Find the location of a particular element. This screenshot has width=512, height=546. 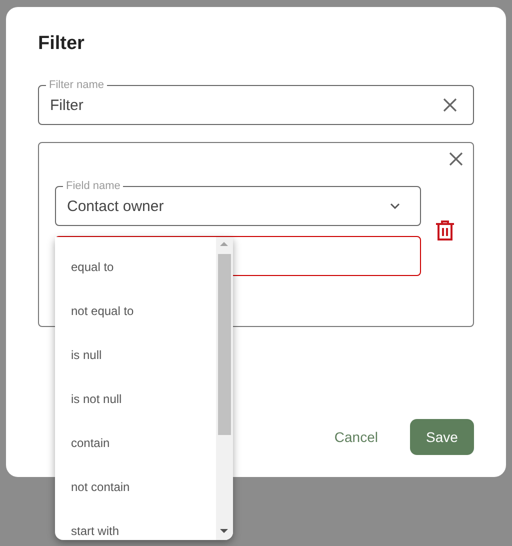

save-button: Save is located at coordinates (442, 437).